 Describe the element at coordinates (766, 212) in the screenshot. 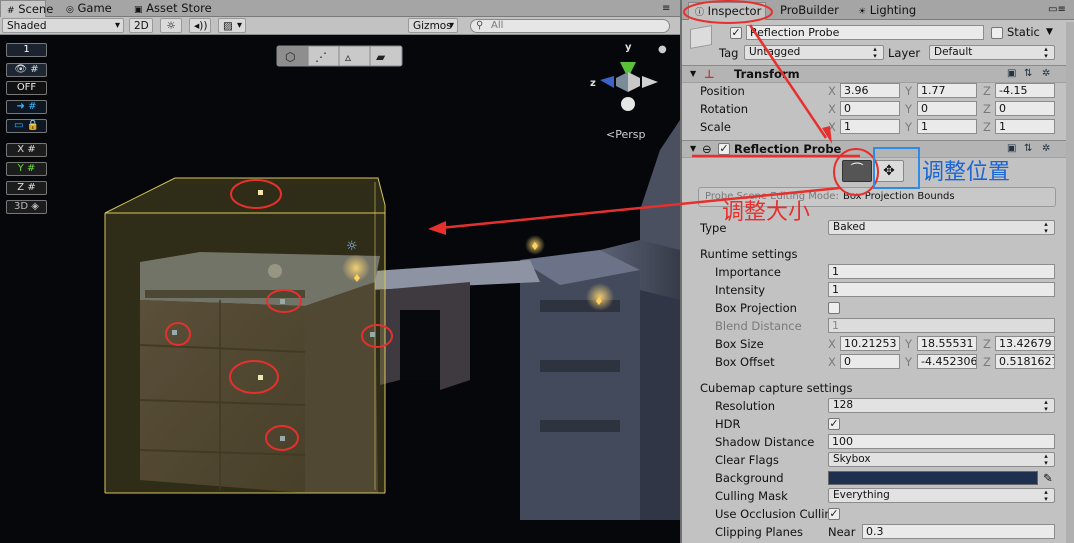

I see `adjust-size-annotation: 调整大小` at that location.